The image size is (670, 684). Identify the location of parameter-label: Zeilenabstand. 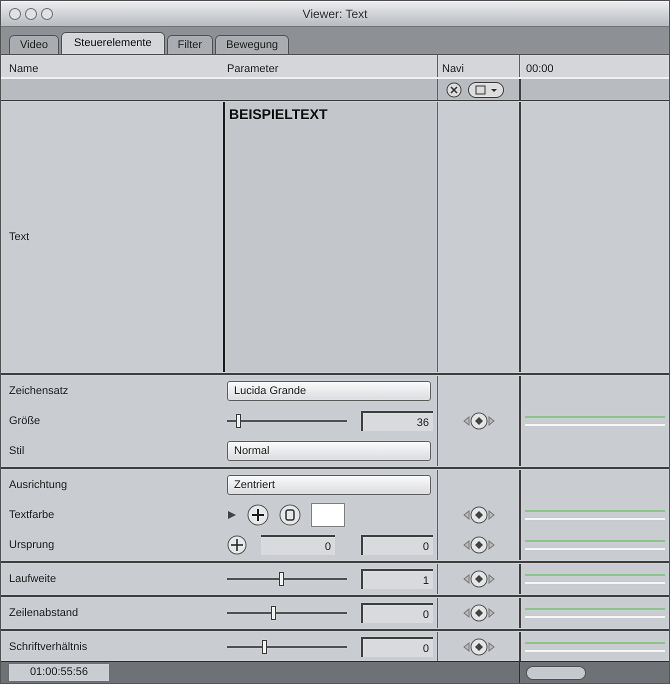
(43, 613).